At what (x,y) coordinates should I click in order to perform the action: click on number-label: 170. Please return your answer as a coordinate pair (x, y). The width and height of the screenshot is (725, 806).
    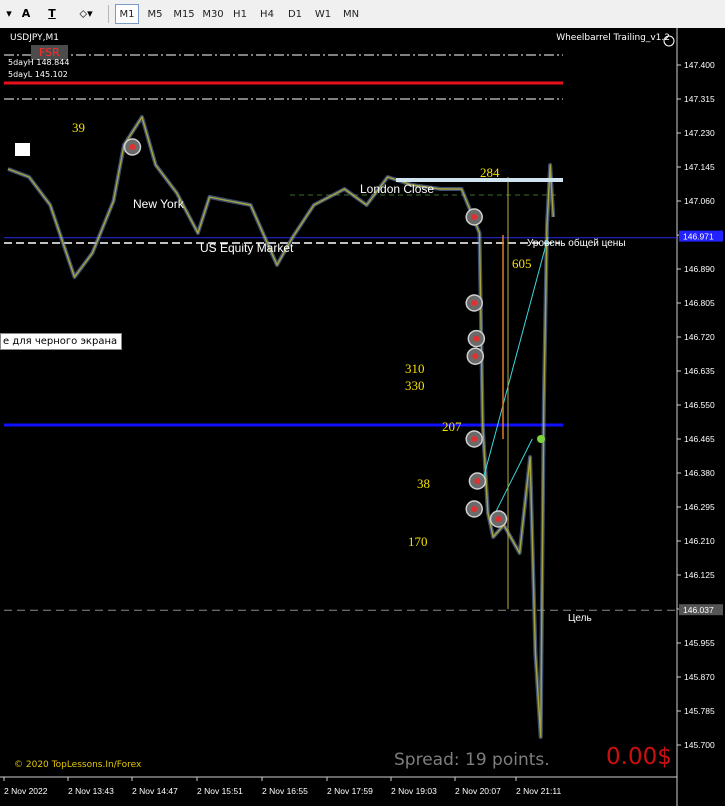
    Looking at the image, I should click on (418, 541).